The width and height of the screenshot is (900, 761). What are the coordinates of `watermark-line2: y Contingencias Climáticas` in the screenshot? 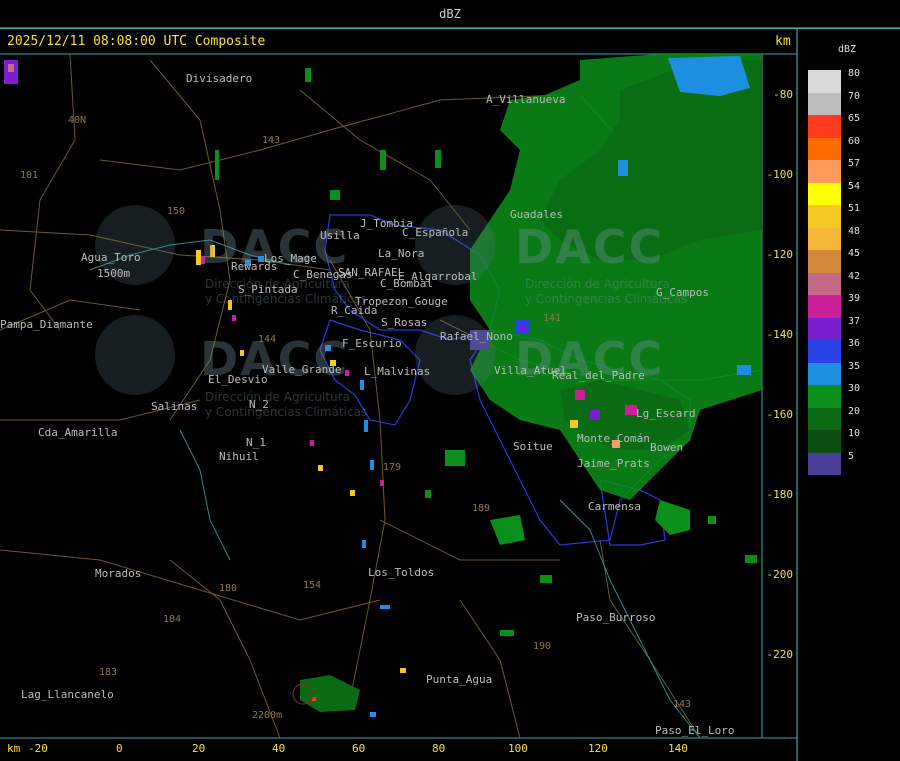 It's located at (286, 412).